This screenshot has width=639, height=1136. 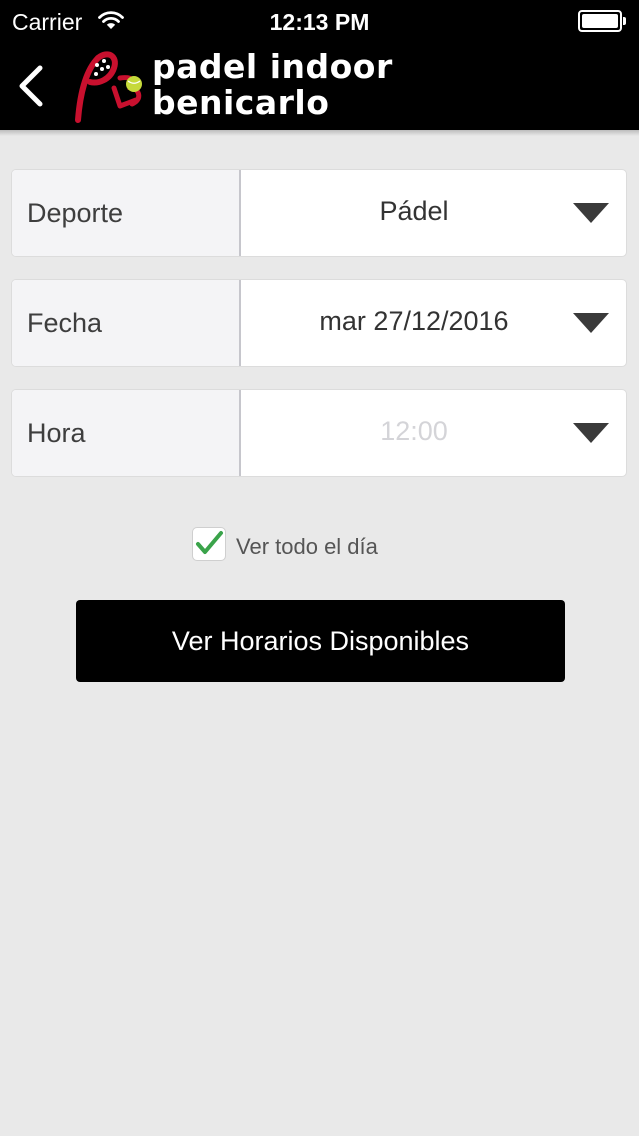 I want to click on logo-text-line-2: benicarlo, so click(x=241, y=102).